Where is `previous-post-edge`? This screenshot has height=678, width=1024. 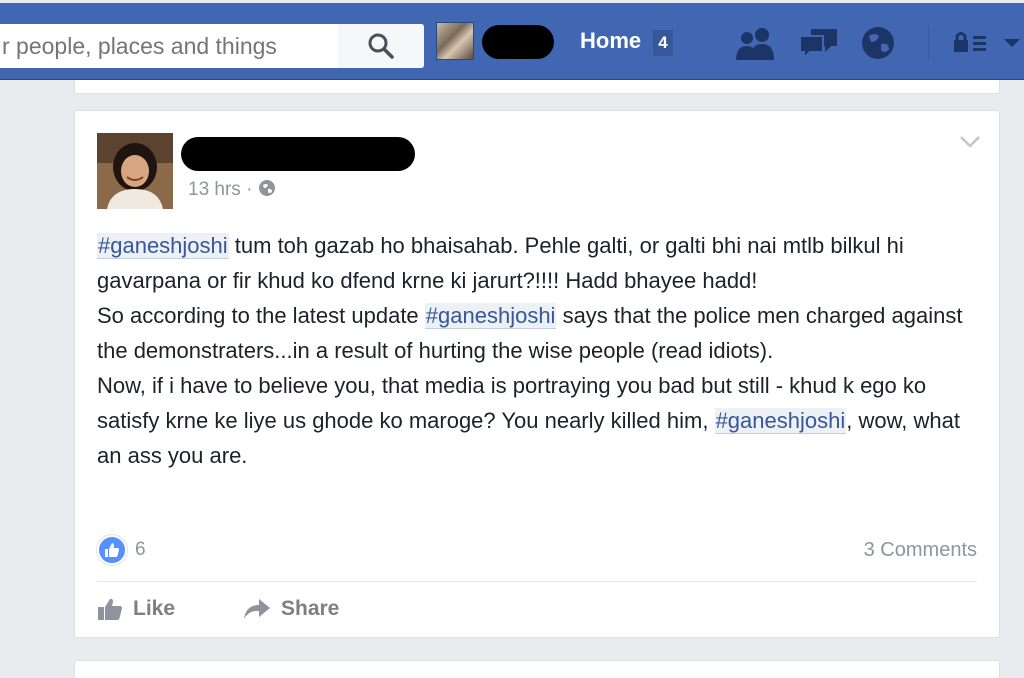
previous-post-edge is located at coordinates (537, 87).